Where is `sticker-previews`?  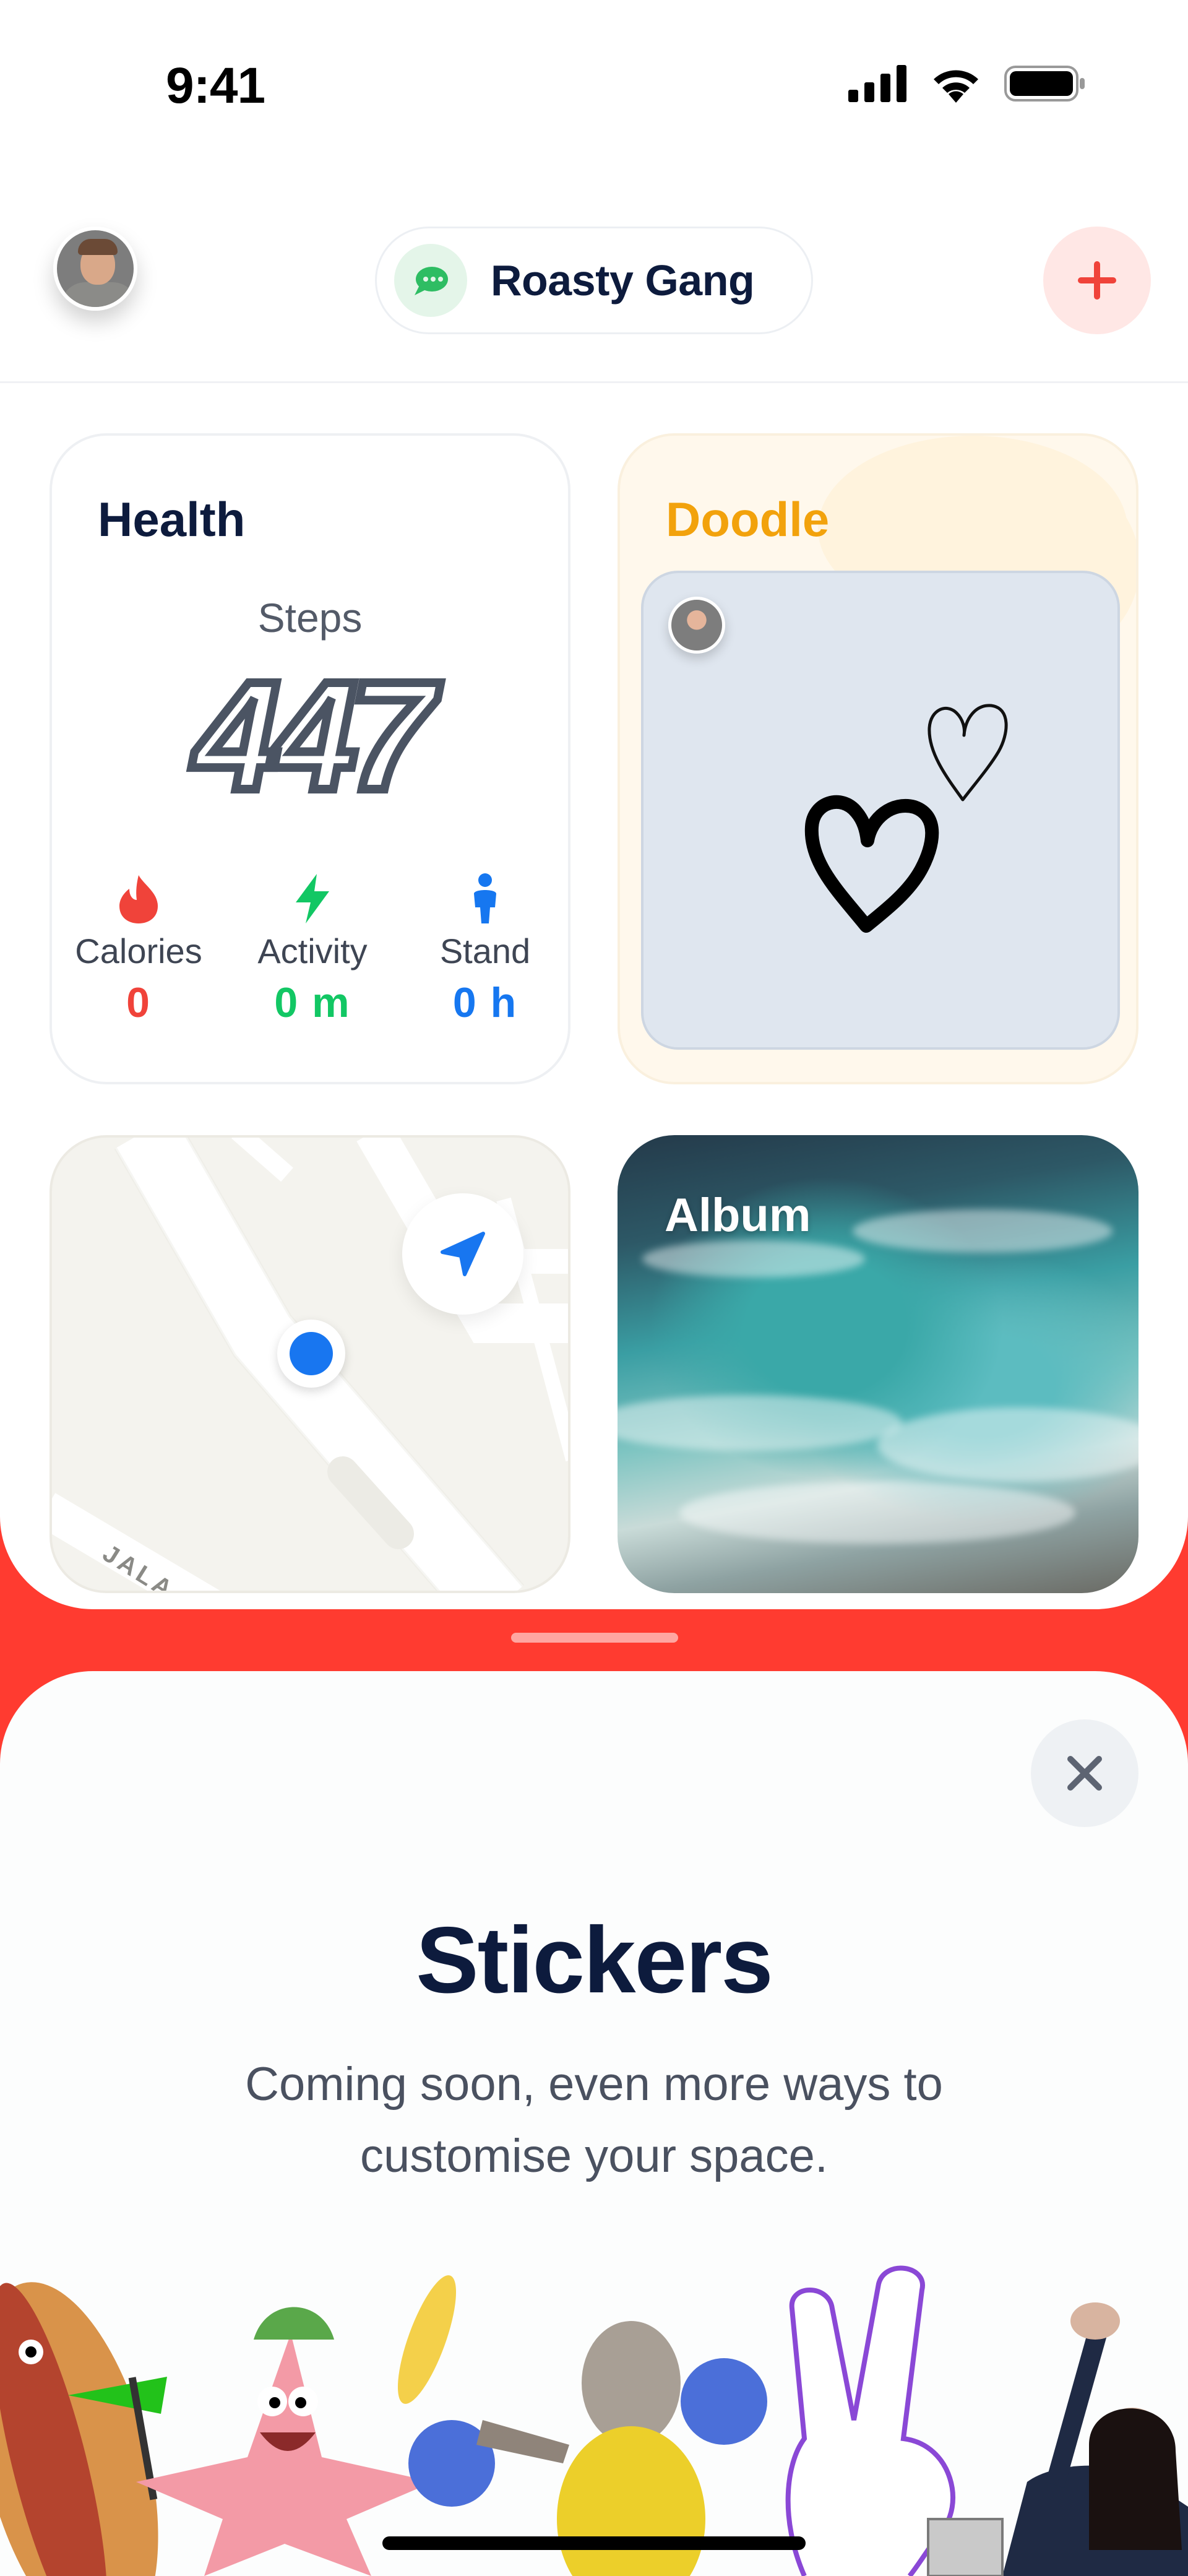
sticker-previews is located at coordinates (594, 2420).